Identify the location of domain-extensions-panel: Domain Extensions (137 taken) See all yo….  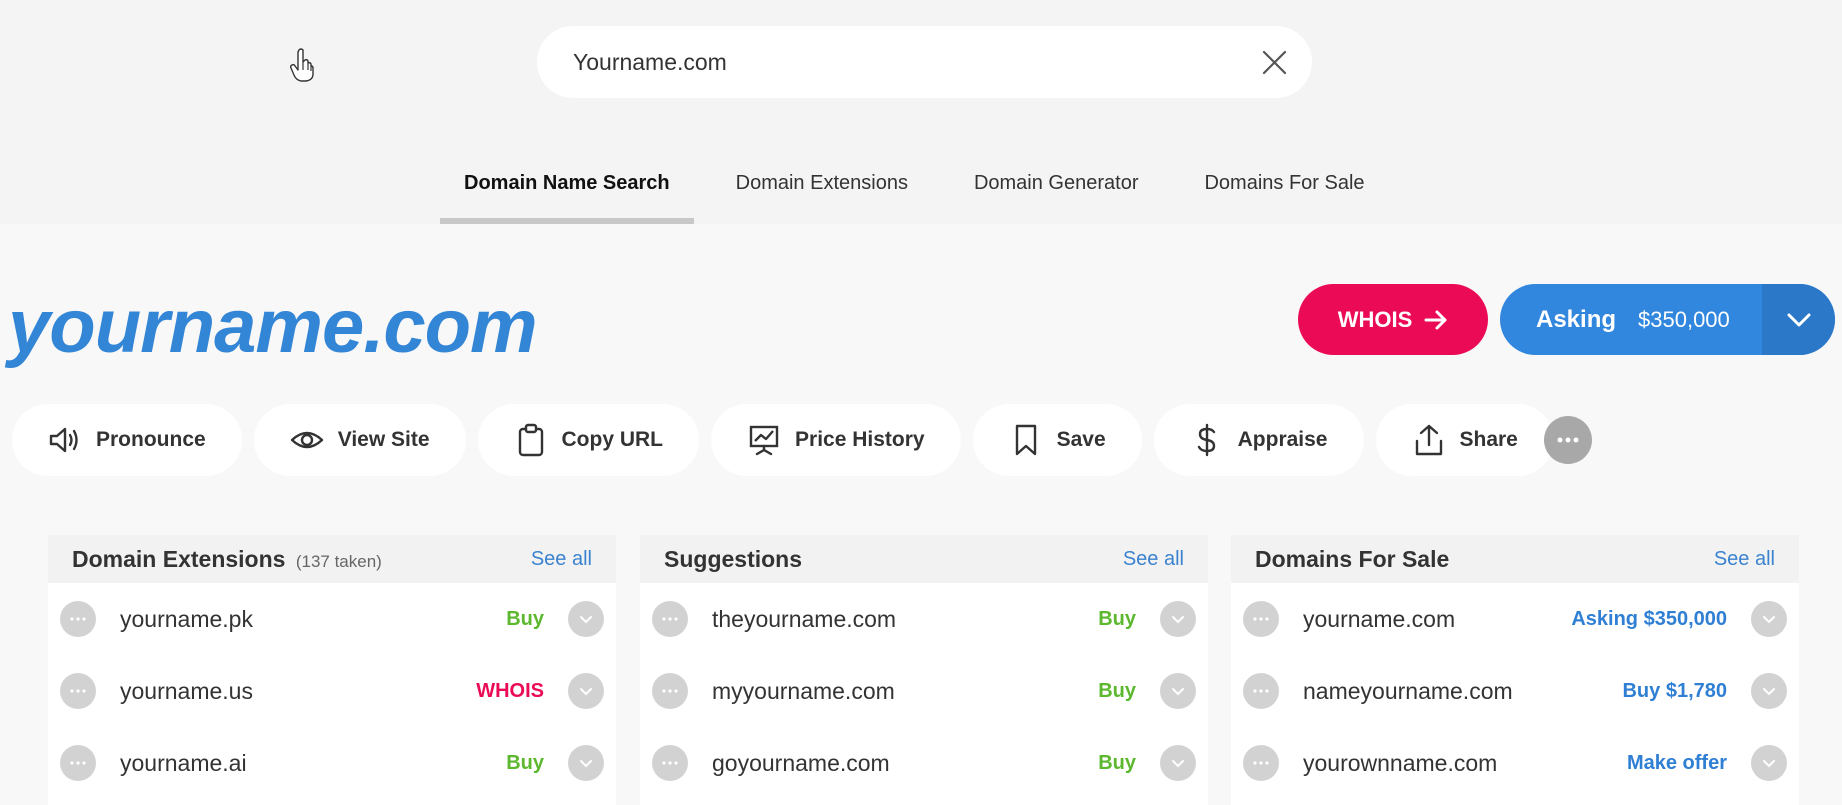
(332, 670).